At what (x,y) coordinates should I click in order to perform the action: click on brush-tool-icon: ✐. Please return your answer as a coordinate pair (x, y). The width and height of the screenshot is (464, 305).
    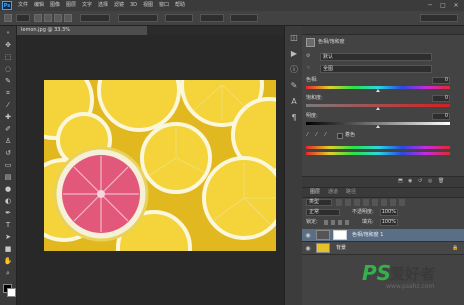
    Looking at the image, I should click on (8, 129).